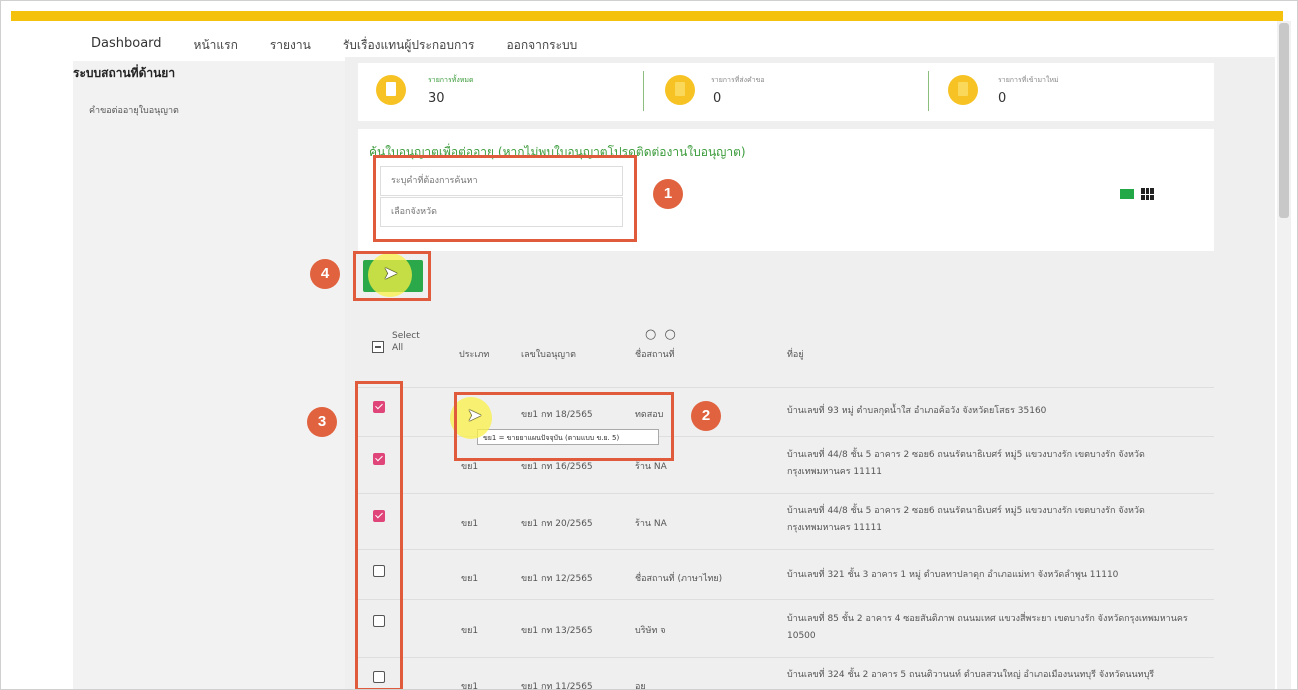  Describe the element at coordinates (216, 46) in the screenshot. I see `nav-item-home: หน้าแรก` at that location.